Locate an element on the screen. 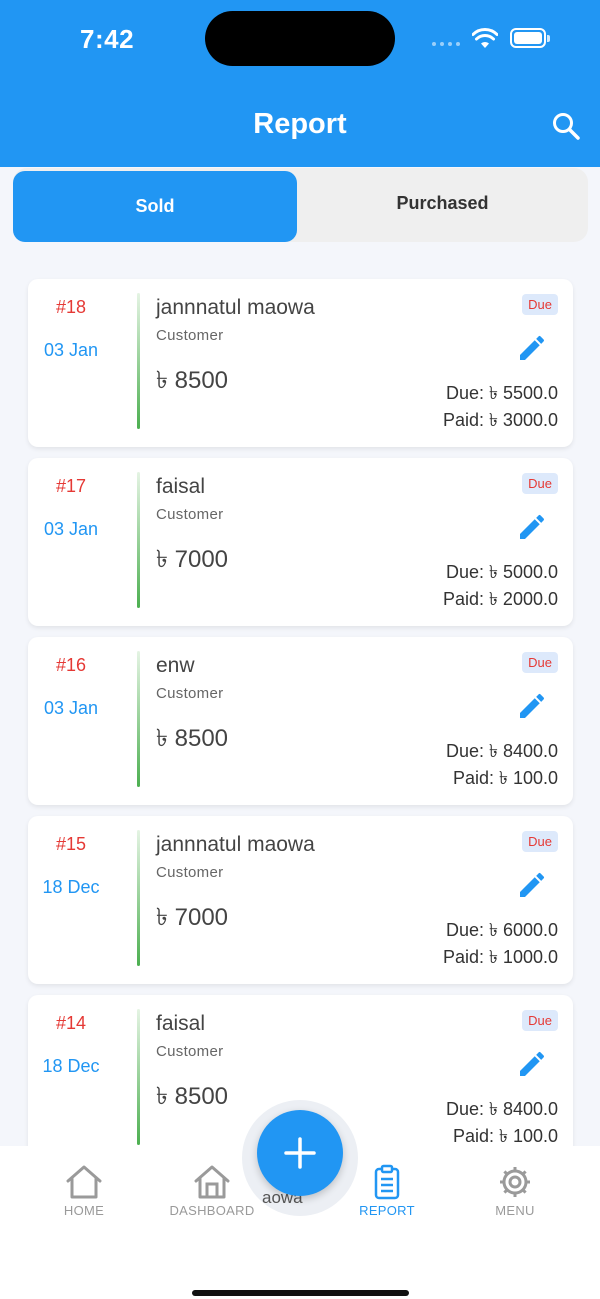 The height and width of the screenshot is (1299, 600). search-button is located at coordinates (566, 126).